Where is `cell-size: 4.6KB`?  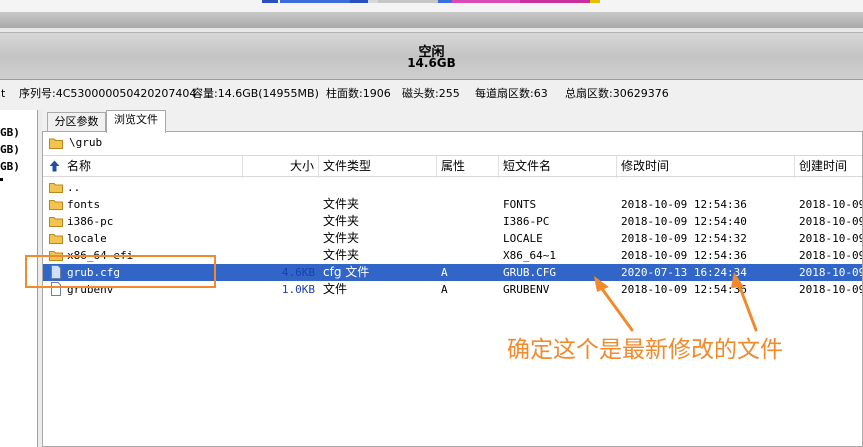
cell-size: 4.6KB is located at coordinates (298, 272).